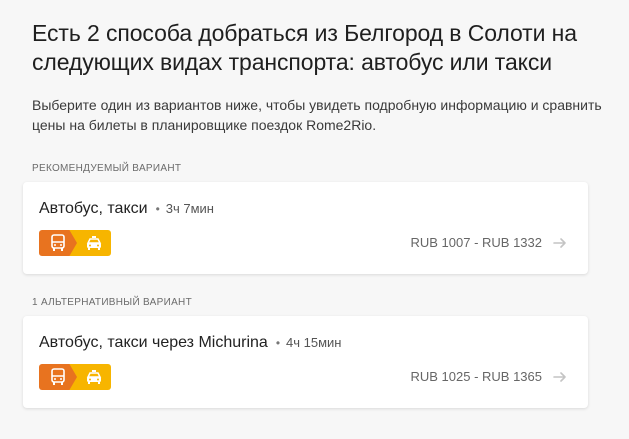 The height and width of the screenshot is (439, 629). I want to click on price-range: RUB 1007 - RUB 1332, so click(476, 242).